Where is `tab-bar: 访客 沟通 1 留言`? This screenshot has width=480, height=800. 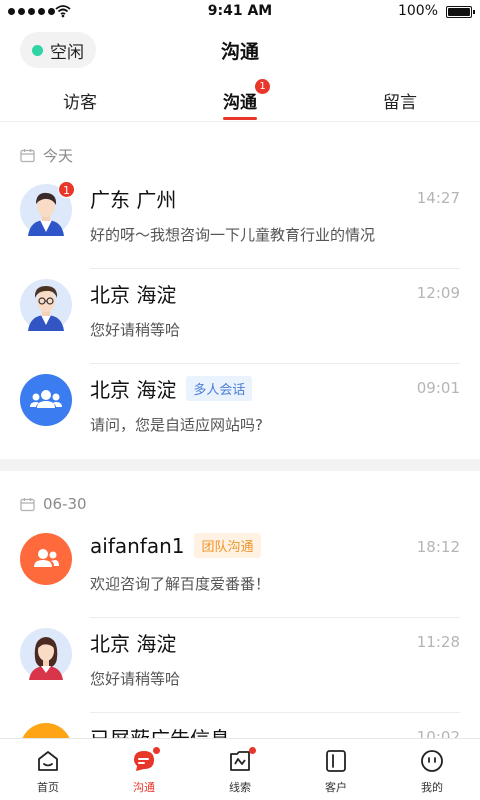
tab-bar: 访客 沟通 1 留言 is located at coordinates (240, 99).